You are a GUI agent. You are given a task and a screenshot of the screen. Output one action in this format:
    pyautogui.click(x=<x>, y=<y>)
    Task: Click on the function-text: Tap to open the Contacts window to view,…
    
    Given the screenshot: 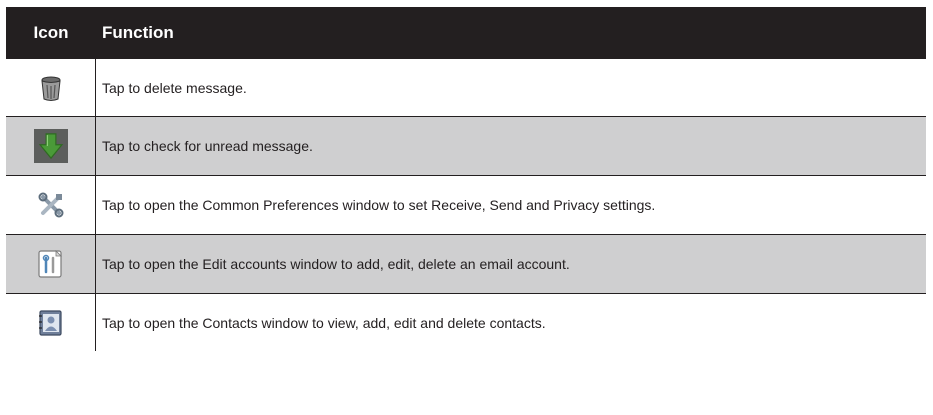 What is the action you would take?
    pyautogui.click(x=324, y=322)
    